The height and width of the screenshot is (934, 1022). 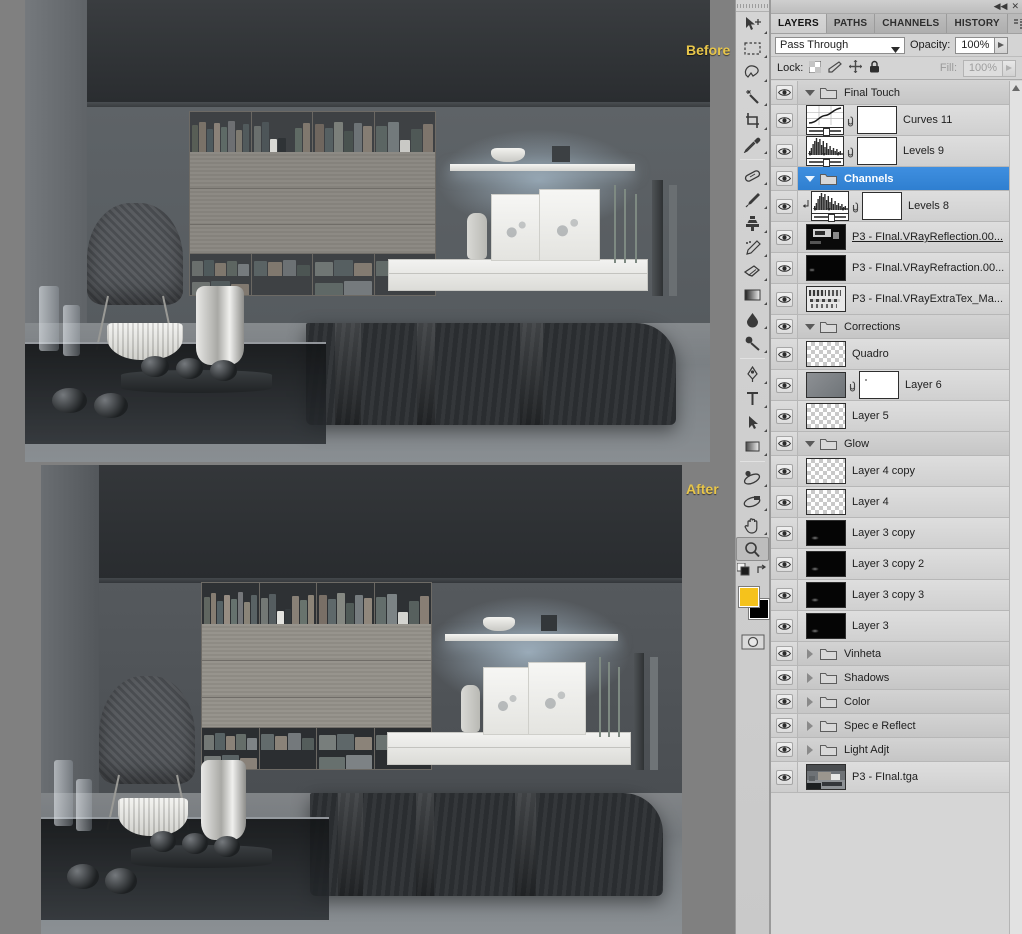 I want to click on layer-row: Final Touch, so click(x=890, y=93).